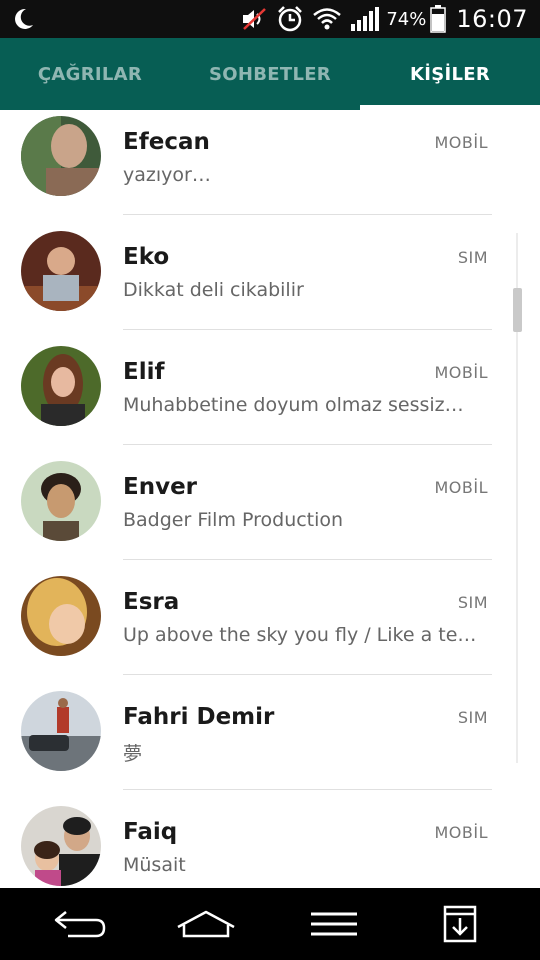 This screenshot has width=540, height=960. What do you see at coordinates (150, 832) in the screenshot?
I see `contact-name: Faiq` at bounding box center [150, 832].